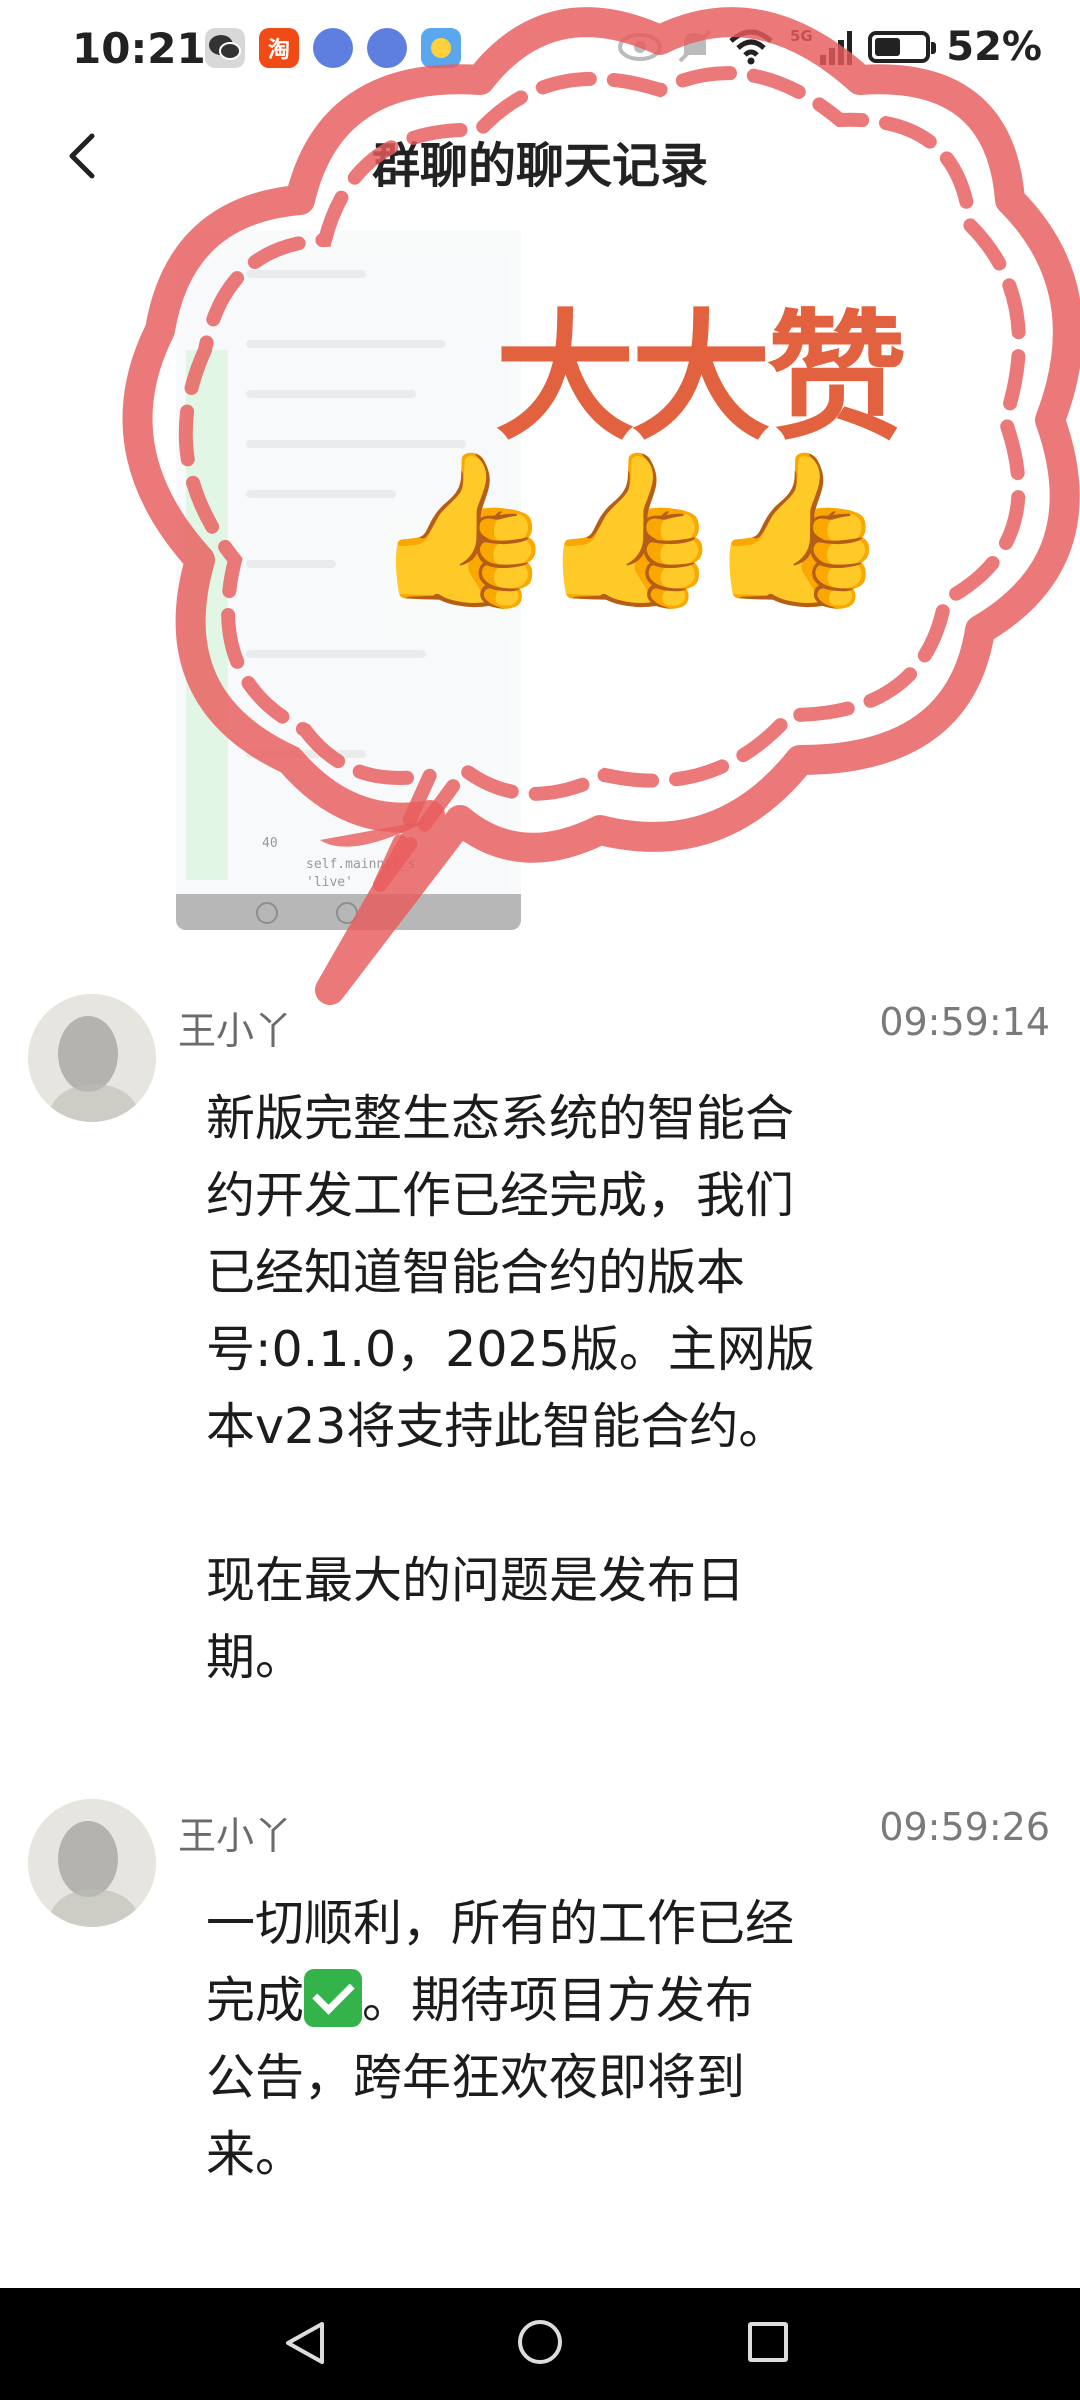 The width and height of the screenshot is (1080, 2400). I want to click on message-time: 09:59:26, so click(964, 1827).